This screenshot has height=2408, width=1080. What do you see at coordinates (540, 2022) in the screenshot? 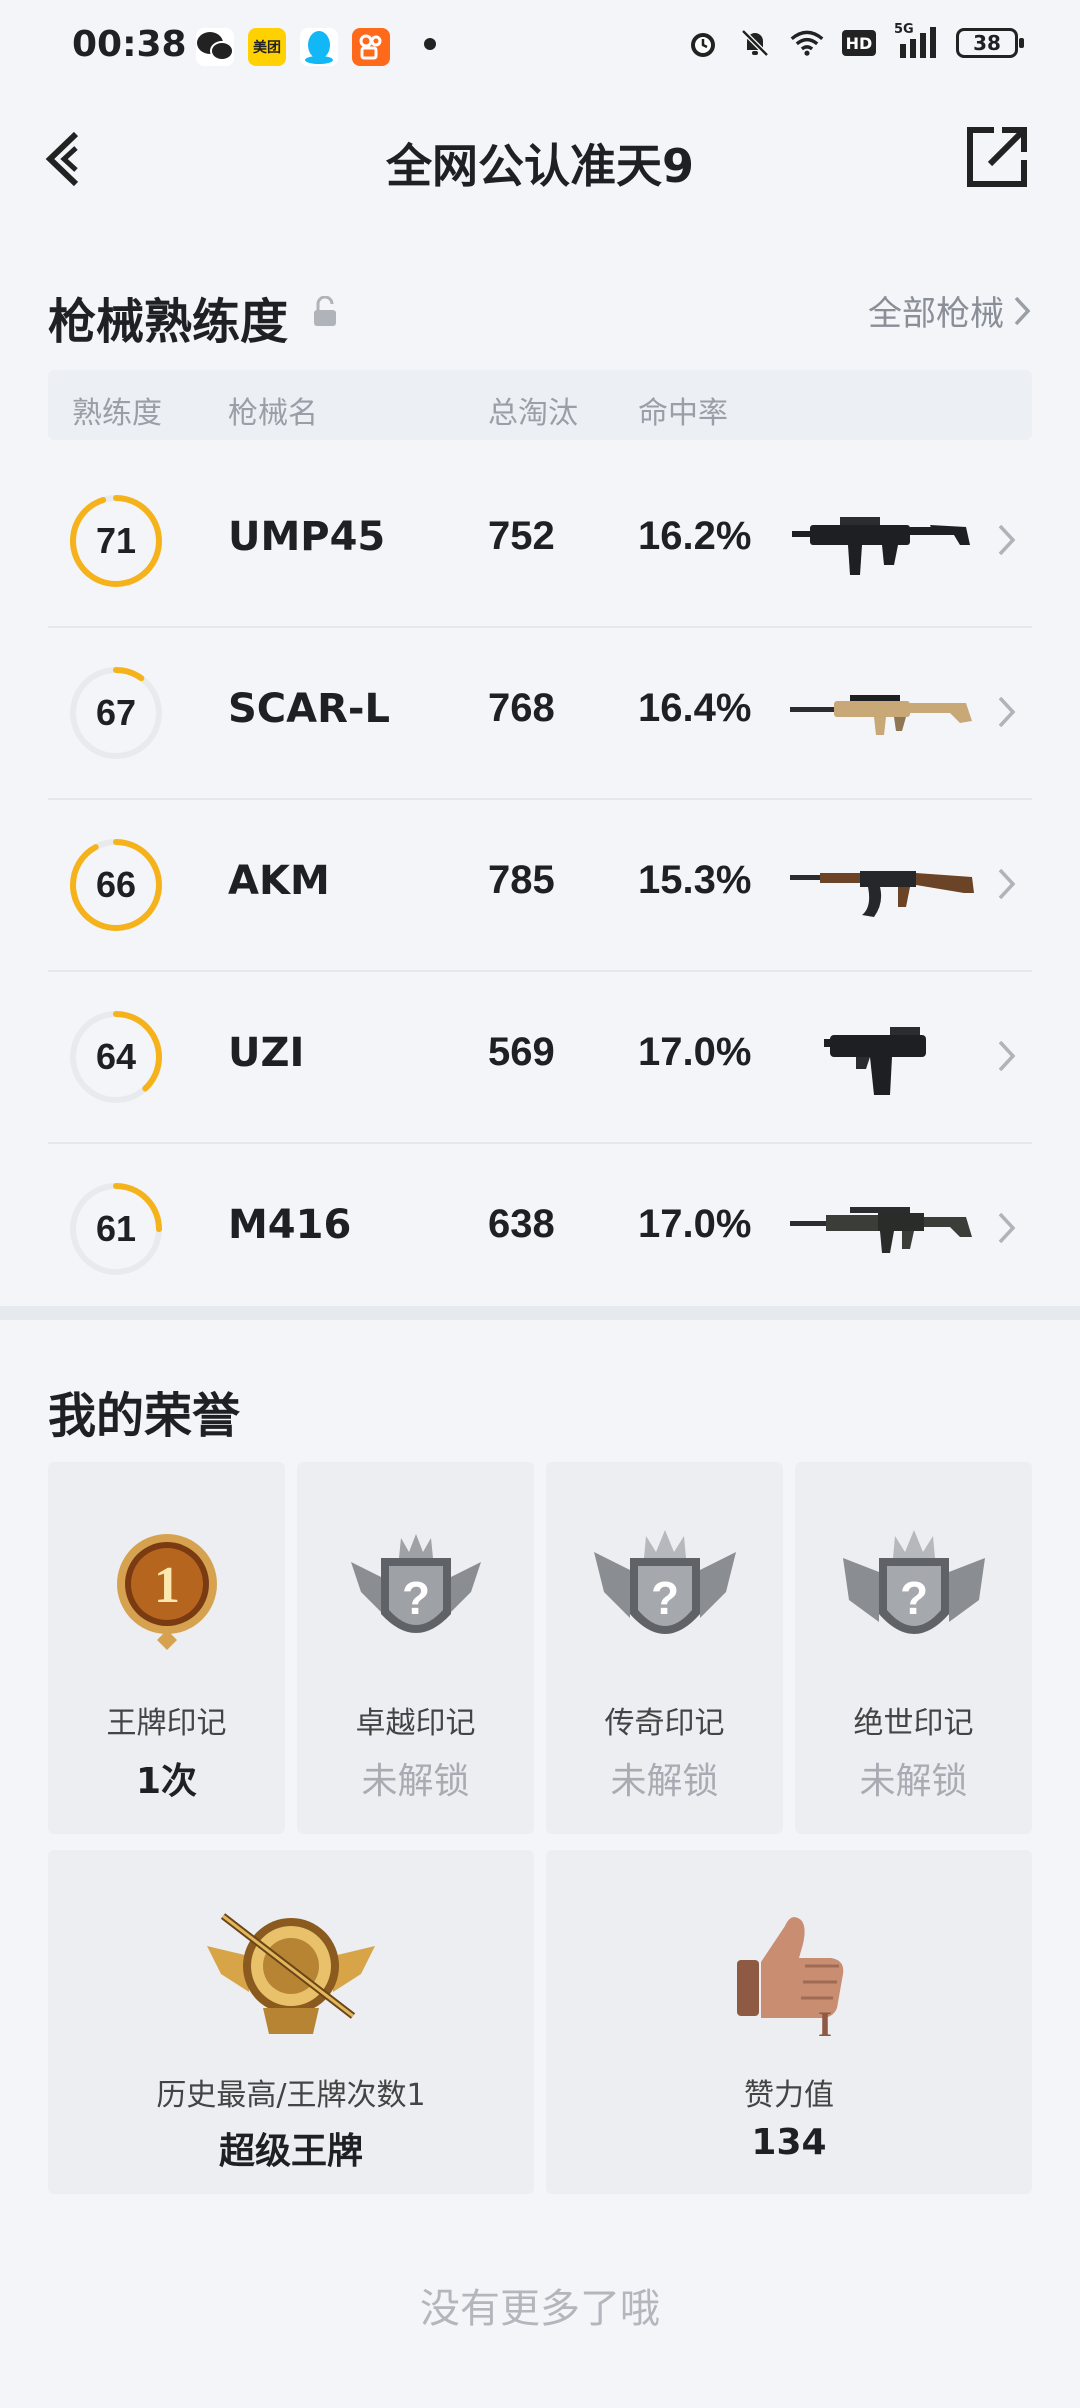
I see `honor-stats: 历史最高/王牌次数1 超级王牌 I 赞力值 134` at bounding box center [540, 2022].